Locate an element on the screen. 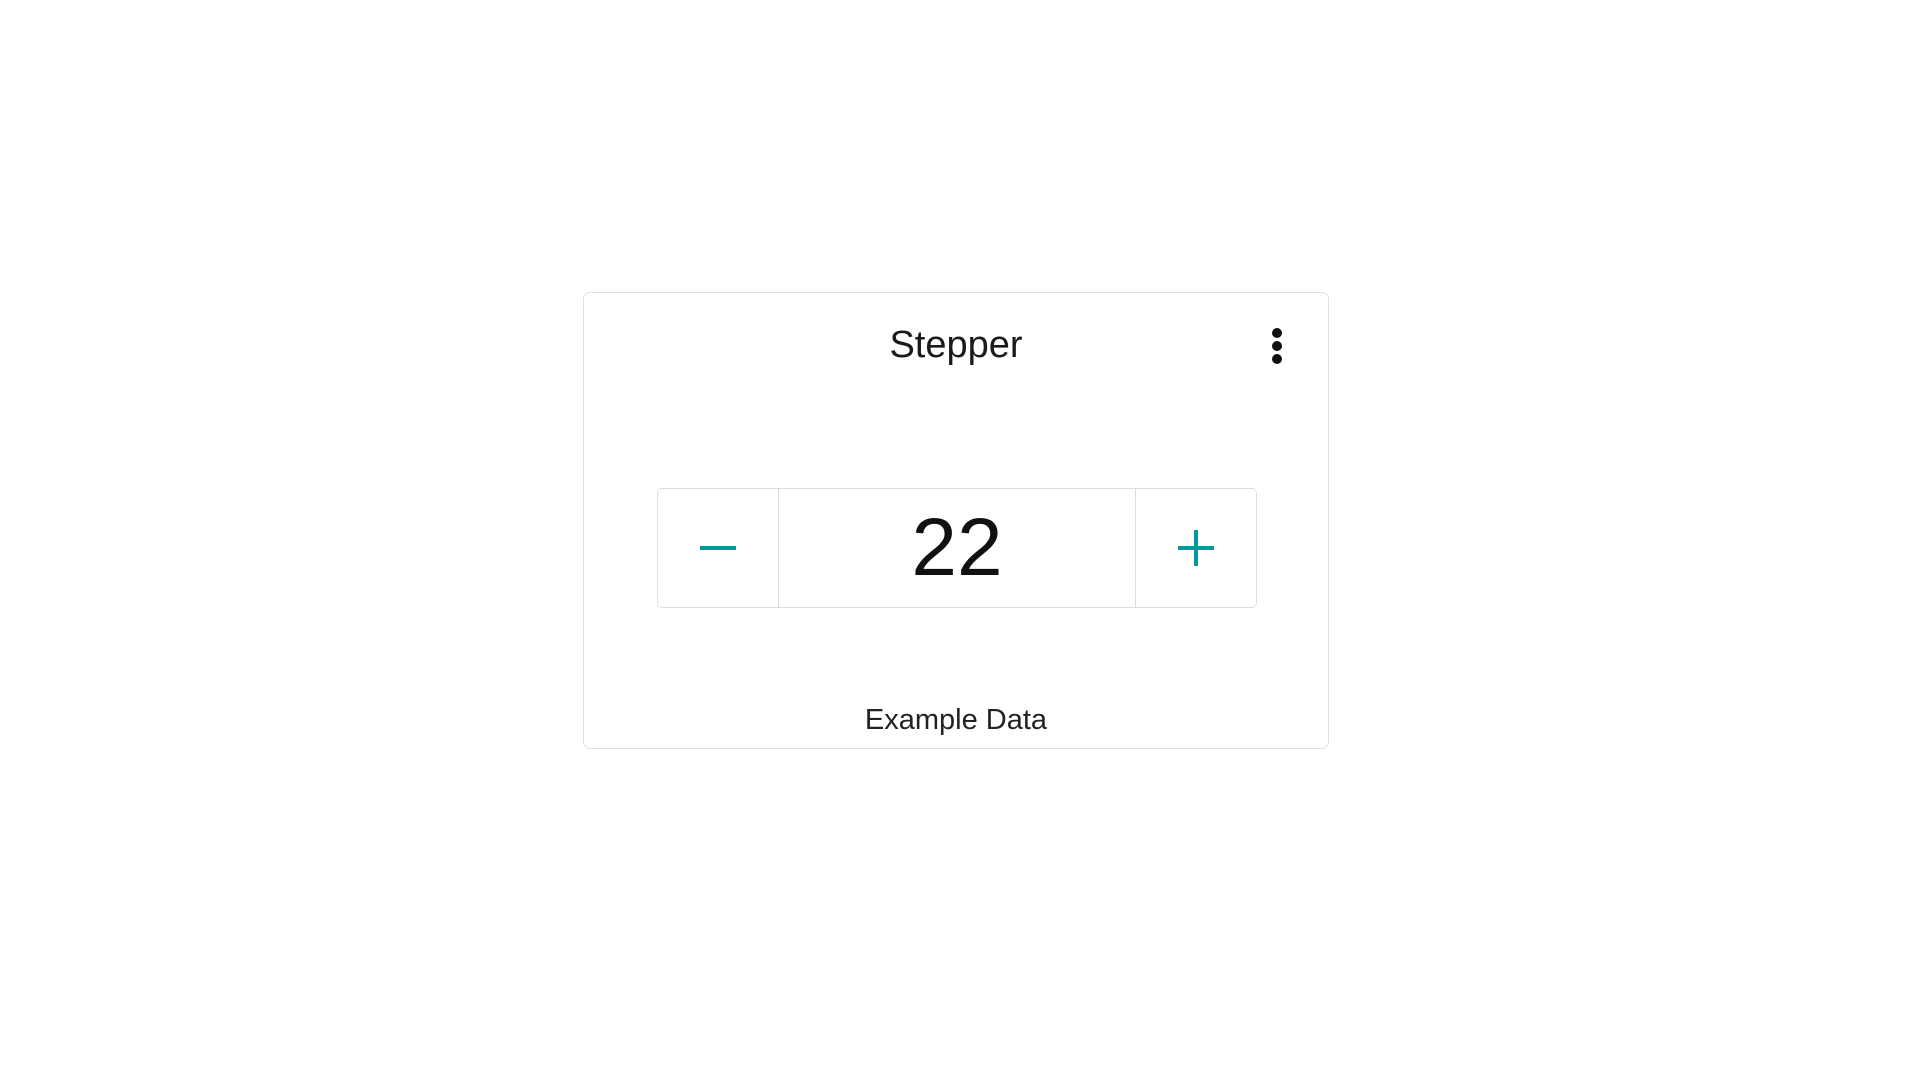 This screenshot has height=1080, width=1920. increment-button is located at coordinates (1195, 548).